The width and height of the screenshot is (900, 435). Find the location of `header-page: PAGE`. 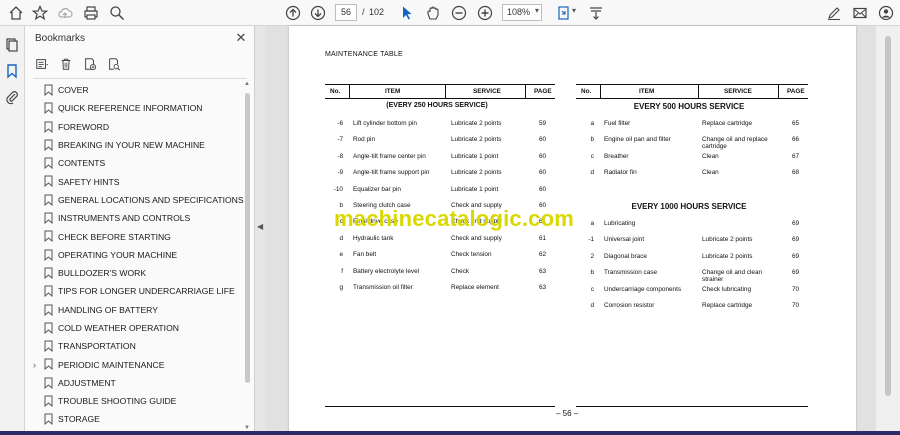

header-page: PAGE is located at coordinates (543, 91).